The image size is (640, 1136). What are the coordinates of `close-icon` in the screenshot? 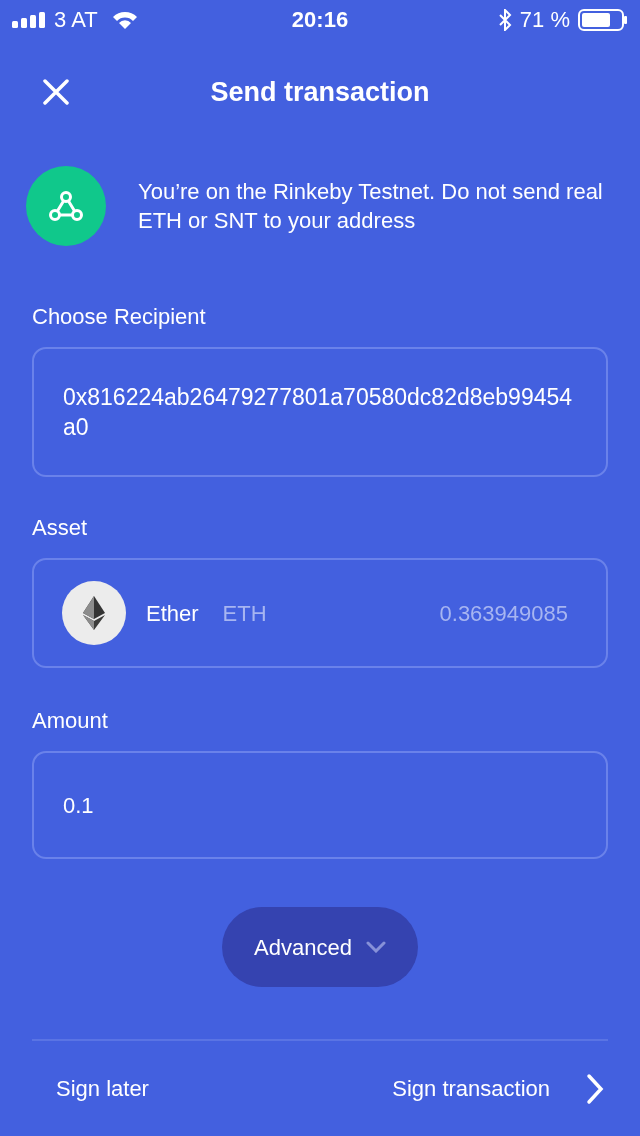 It's located at (56, 92).